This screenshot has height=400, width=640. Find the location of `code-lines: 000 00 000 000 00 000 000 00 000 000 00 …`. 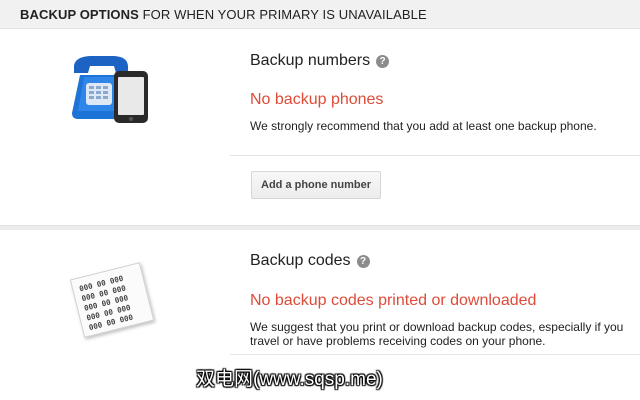

code-lines: 000 00 000 000 00 000 000 00 000 000 00 … is located at coordinates (106, 303).